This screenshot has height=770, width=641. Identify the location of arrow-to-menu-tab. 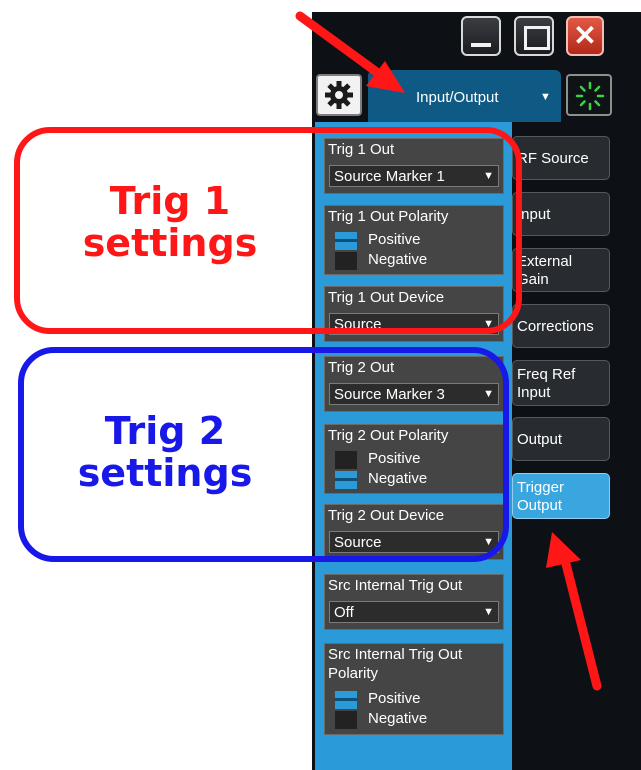
(350, 52).